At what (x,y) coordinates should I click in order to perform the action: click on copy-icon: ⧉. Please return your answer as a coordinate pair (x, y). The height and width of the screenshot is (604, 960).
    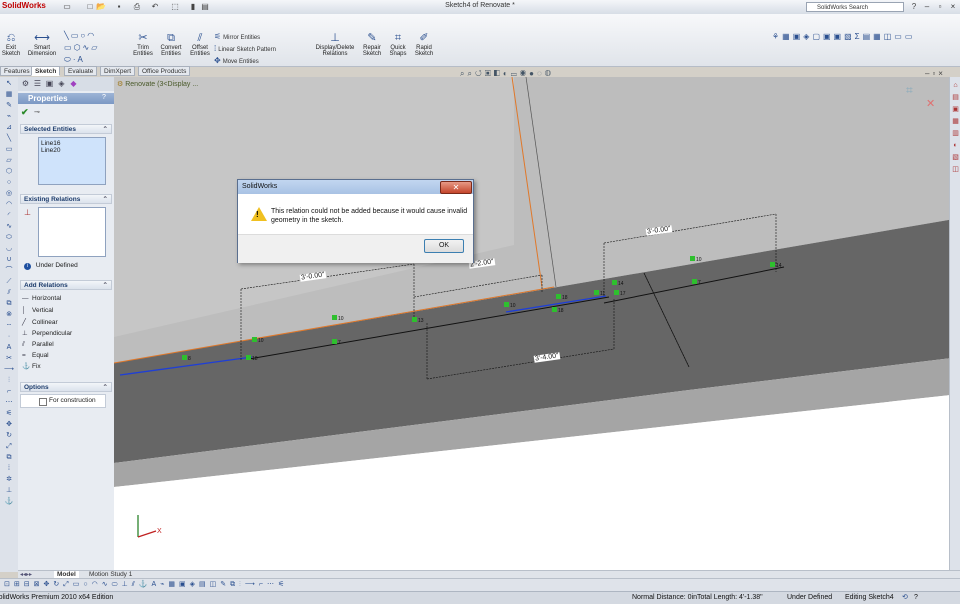
    Looking at the image, I should click on (9, 457).